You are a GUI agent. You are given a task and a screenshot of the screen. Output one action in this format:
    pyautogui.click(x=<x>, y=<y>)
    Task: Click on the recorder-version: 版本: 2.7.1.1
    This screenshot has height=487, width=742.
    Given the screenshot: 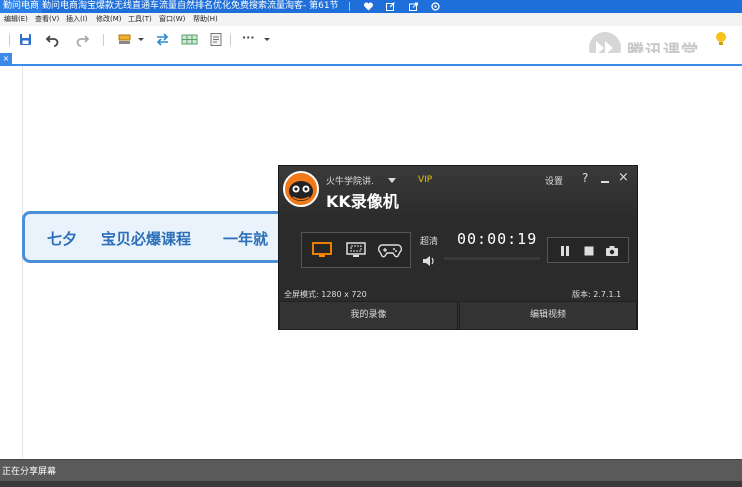 What is the action you would take?
    pyautogui.click(x=597, y=294)
    